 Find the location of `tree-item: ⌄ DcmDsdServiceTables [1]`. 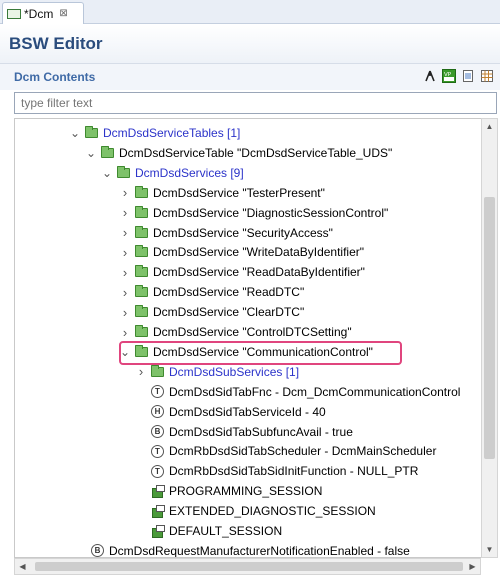

tree-item: ⌄ DcmDsdServiceTables [1] is located at coordinates (154, 133).